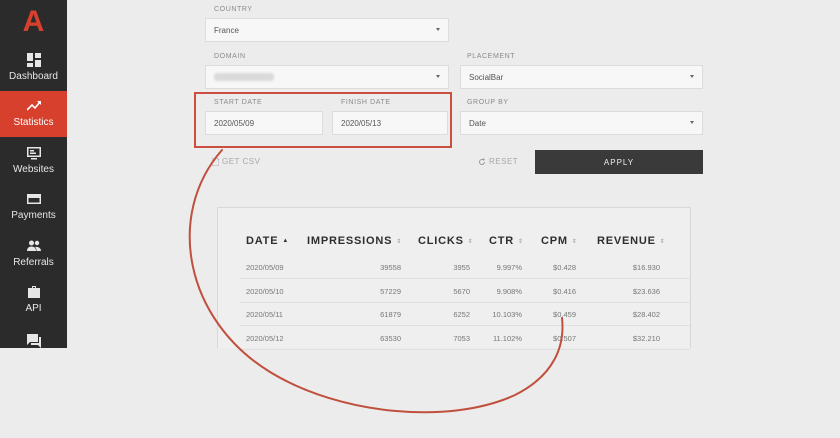  Describe the element at coordinates (366, 102) in the screenshot. I see `finish-date-label: FINISH DATE` at that location.